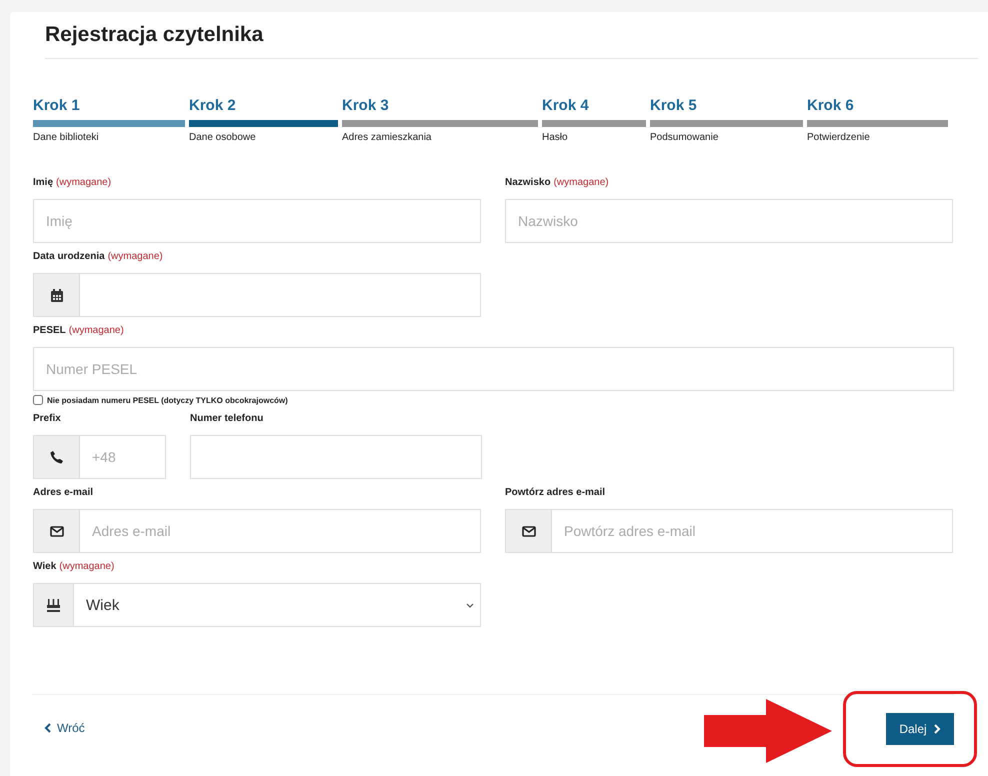  I want to click on step-label: Hasło, so click(555, 137).